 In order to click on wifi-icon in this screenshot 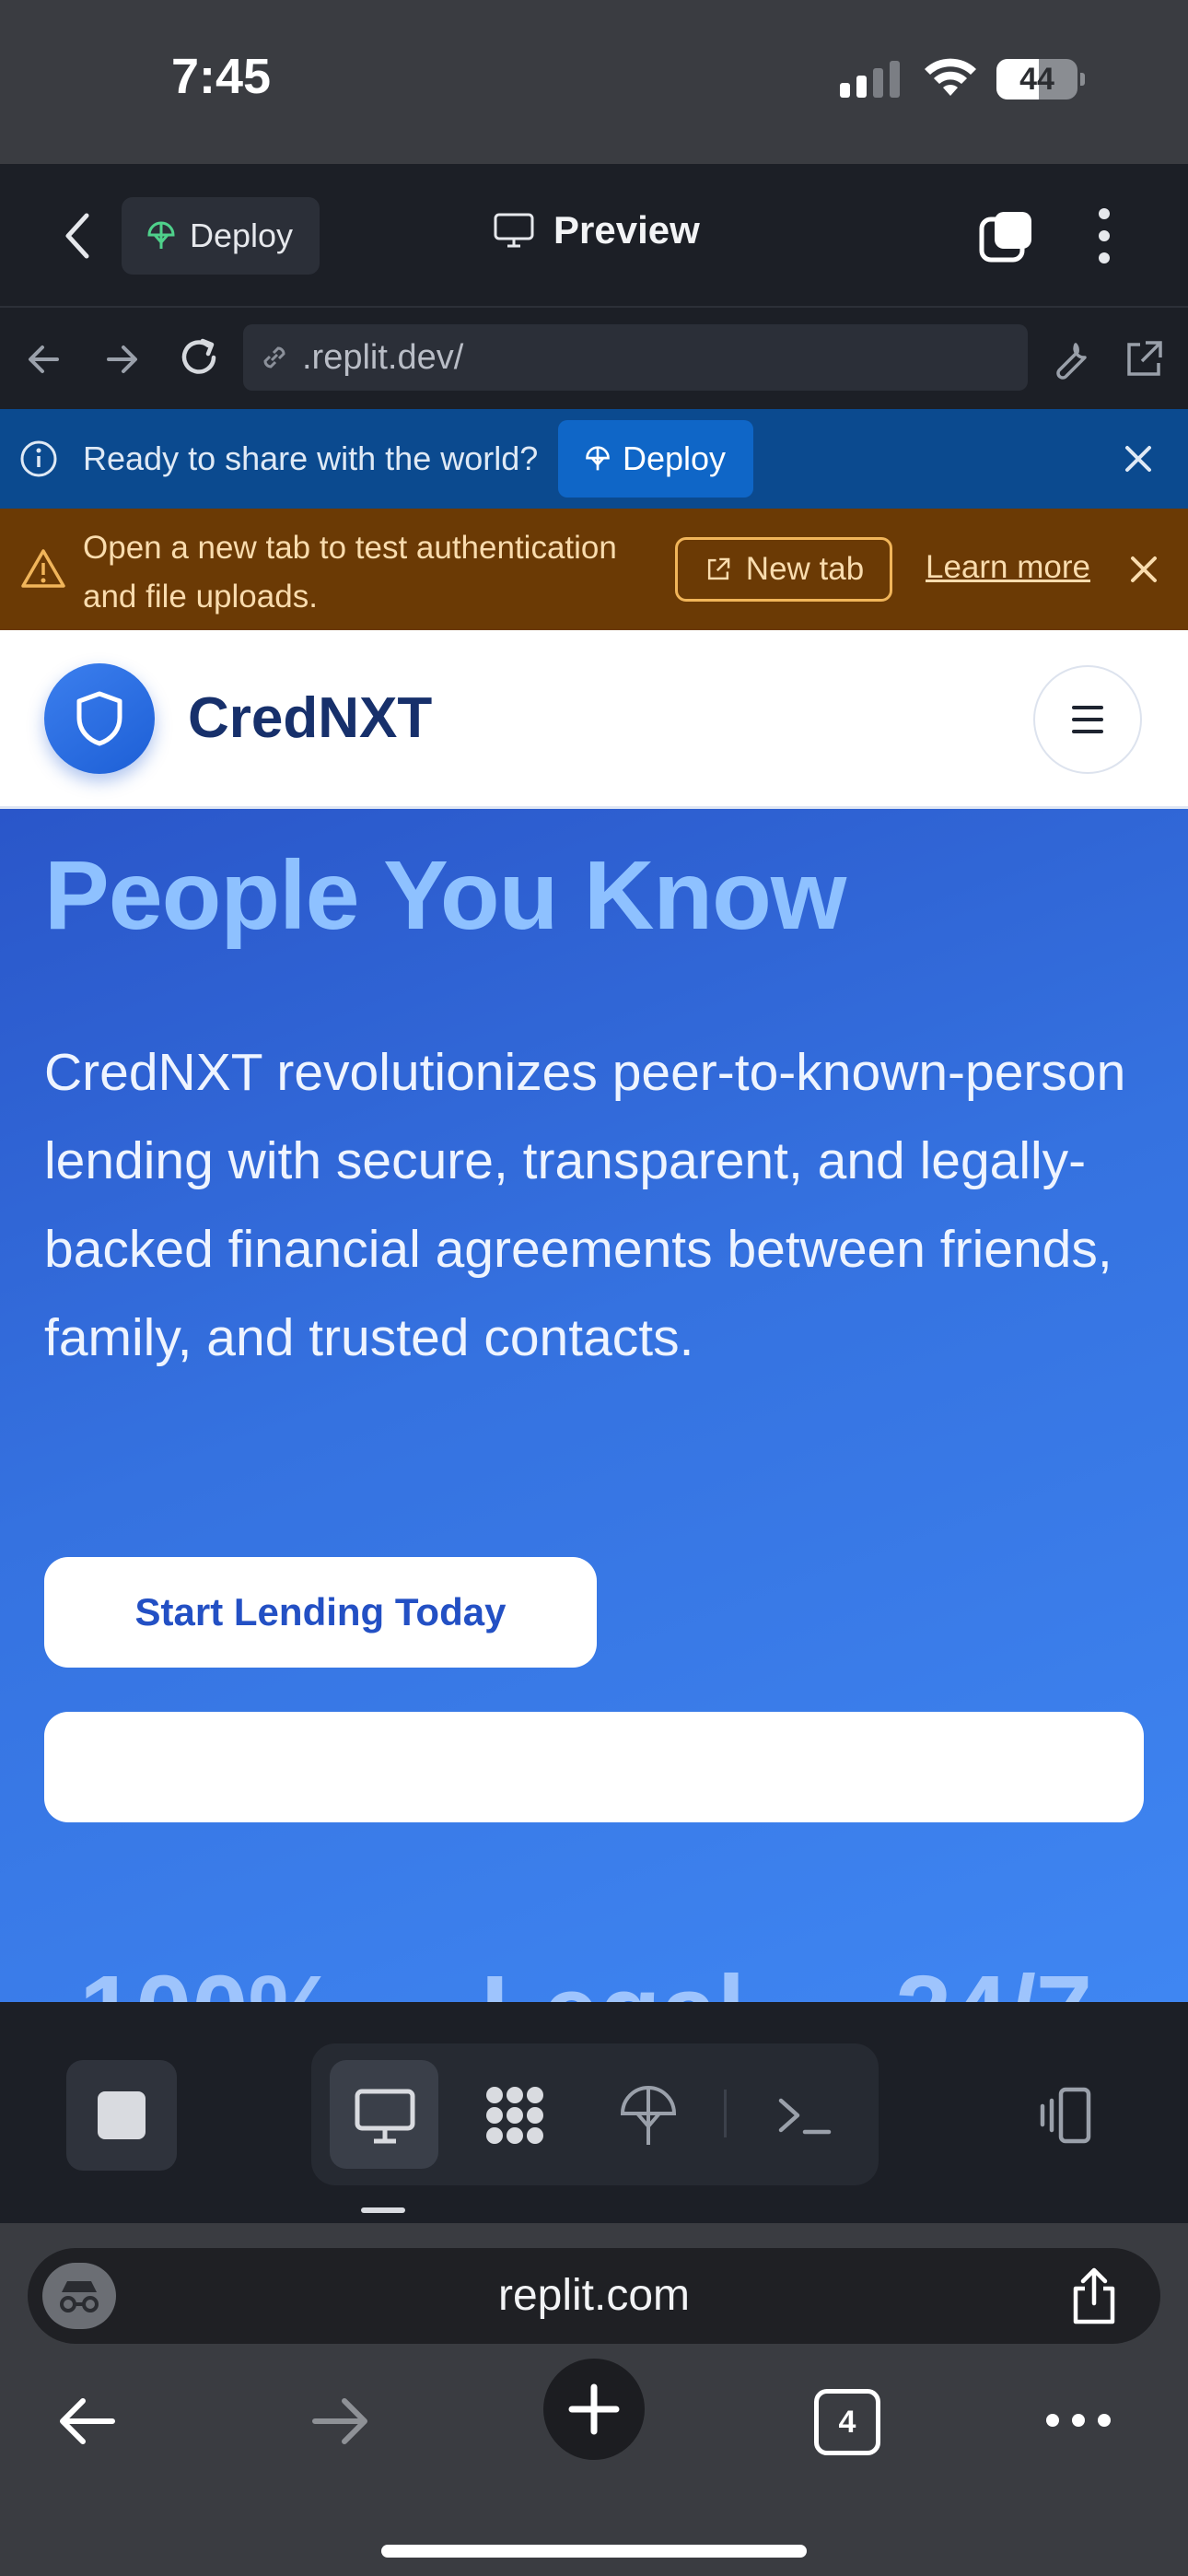, I will do `click(951, 77)`.